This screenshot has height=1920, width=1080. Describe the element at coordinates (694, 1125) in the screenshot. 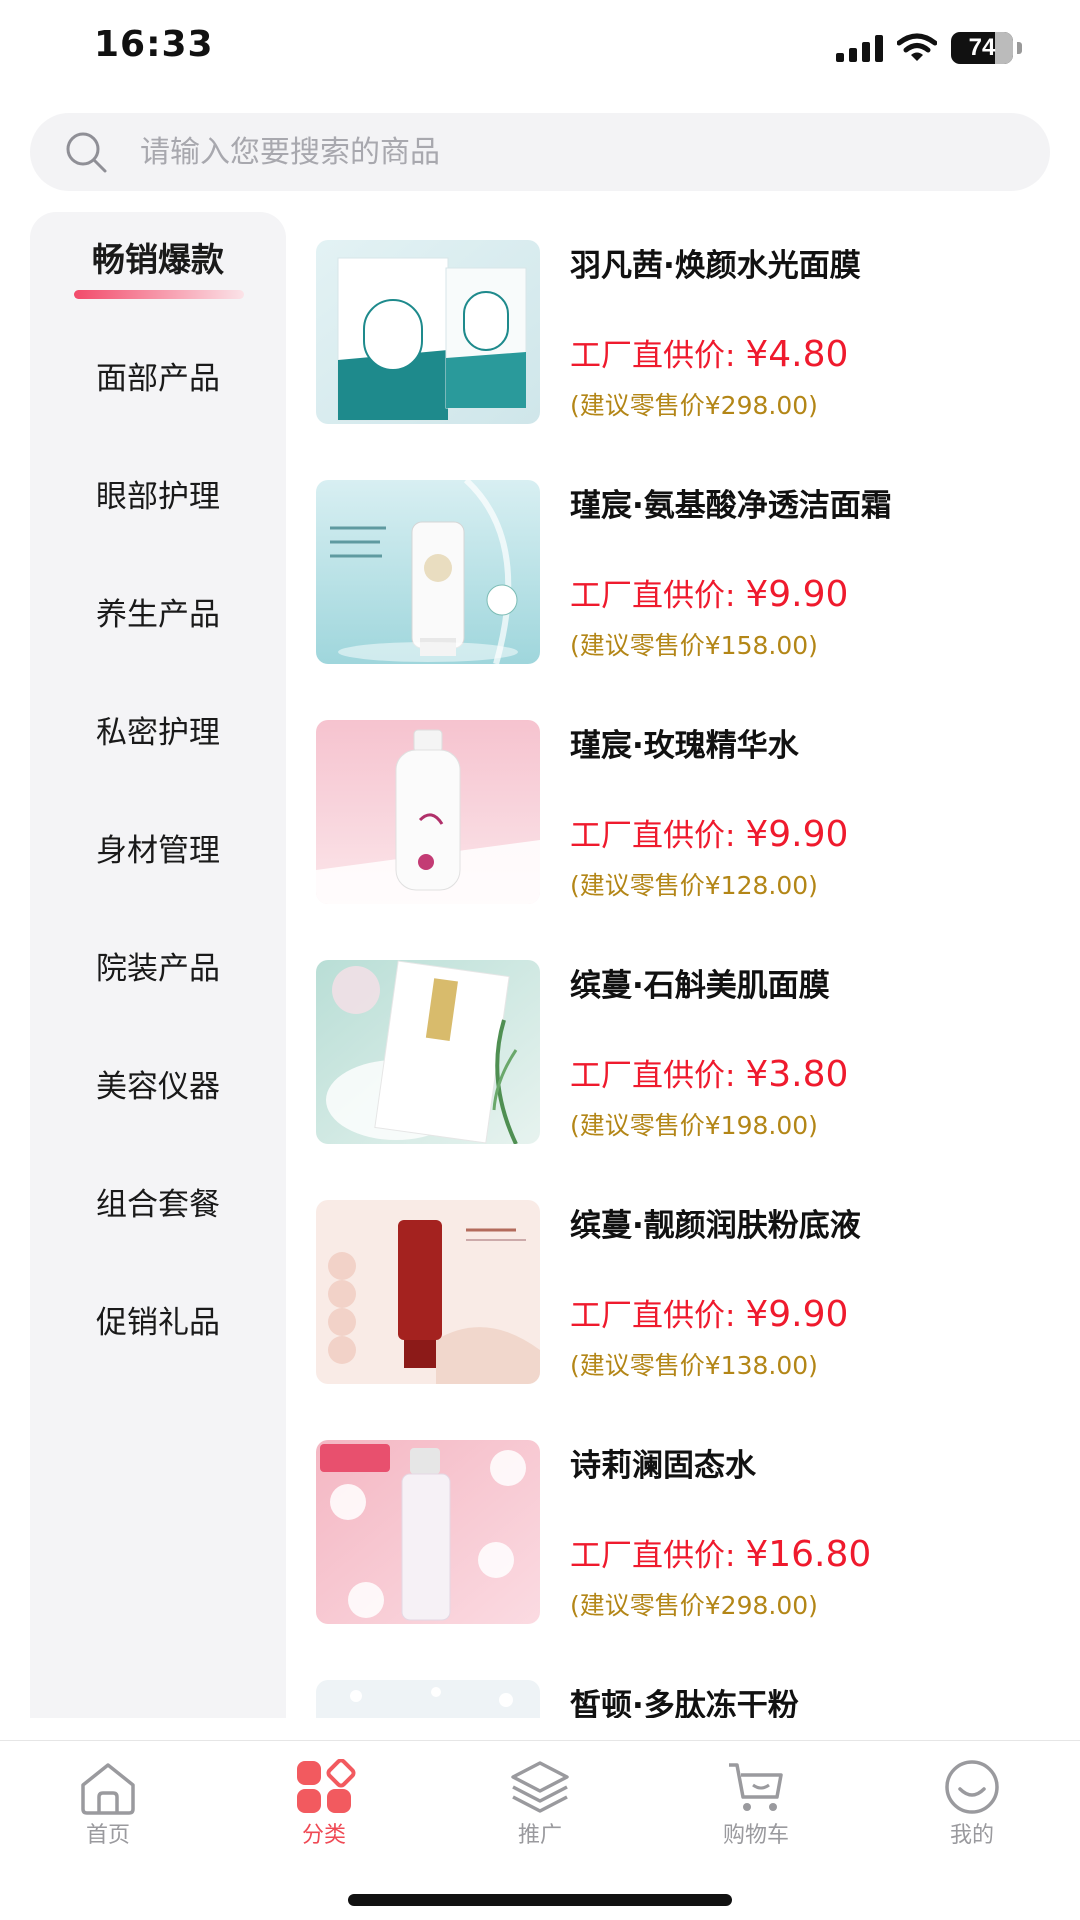

I see `retail-price: (建议零售价¥198.00)` at that location.